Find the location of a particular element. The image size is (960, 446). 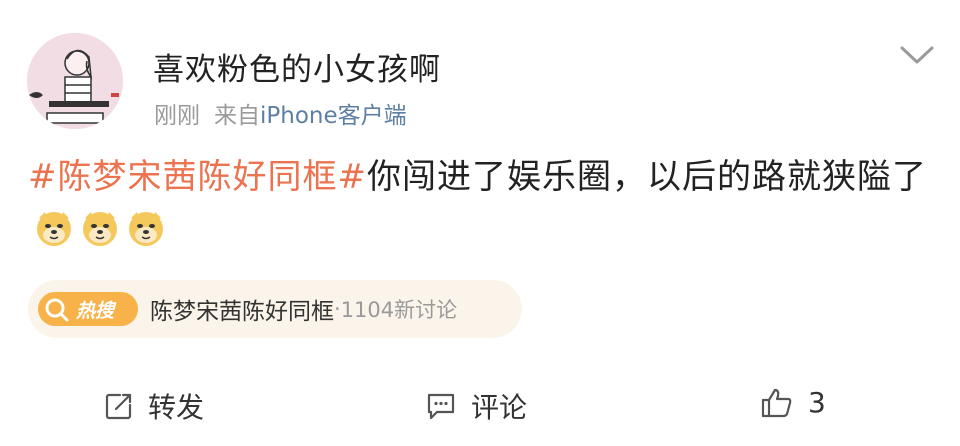

hot-topic-title: 陈梦宋茜陈好同框 is located at coordinates (242, 312).